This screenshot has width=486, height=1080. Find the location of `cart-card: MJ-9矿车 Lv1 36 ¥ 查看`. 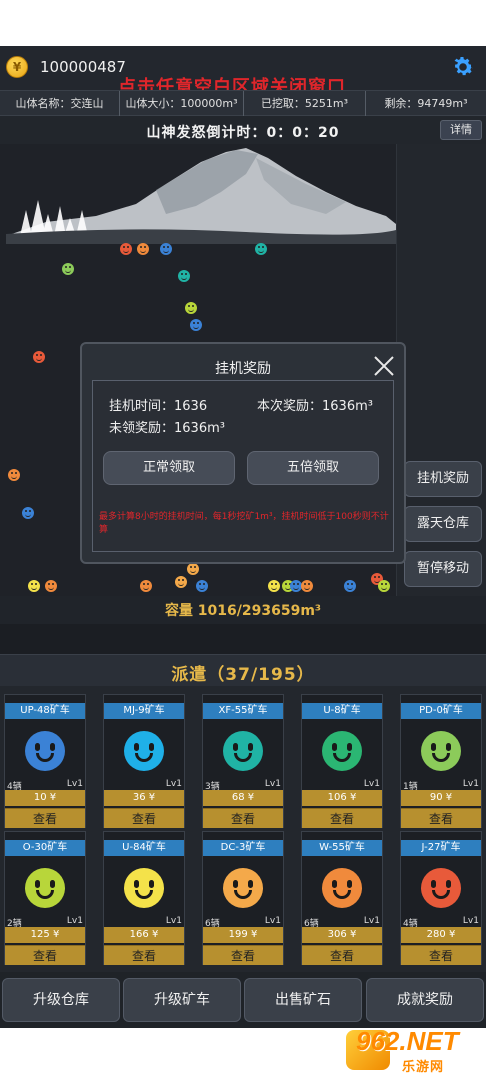

cart-card: MJ-9矿车 Lv1 36 ¥ 查看 is located at coordinates (144, 761).